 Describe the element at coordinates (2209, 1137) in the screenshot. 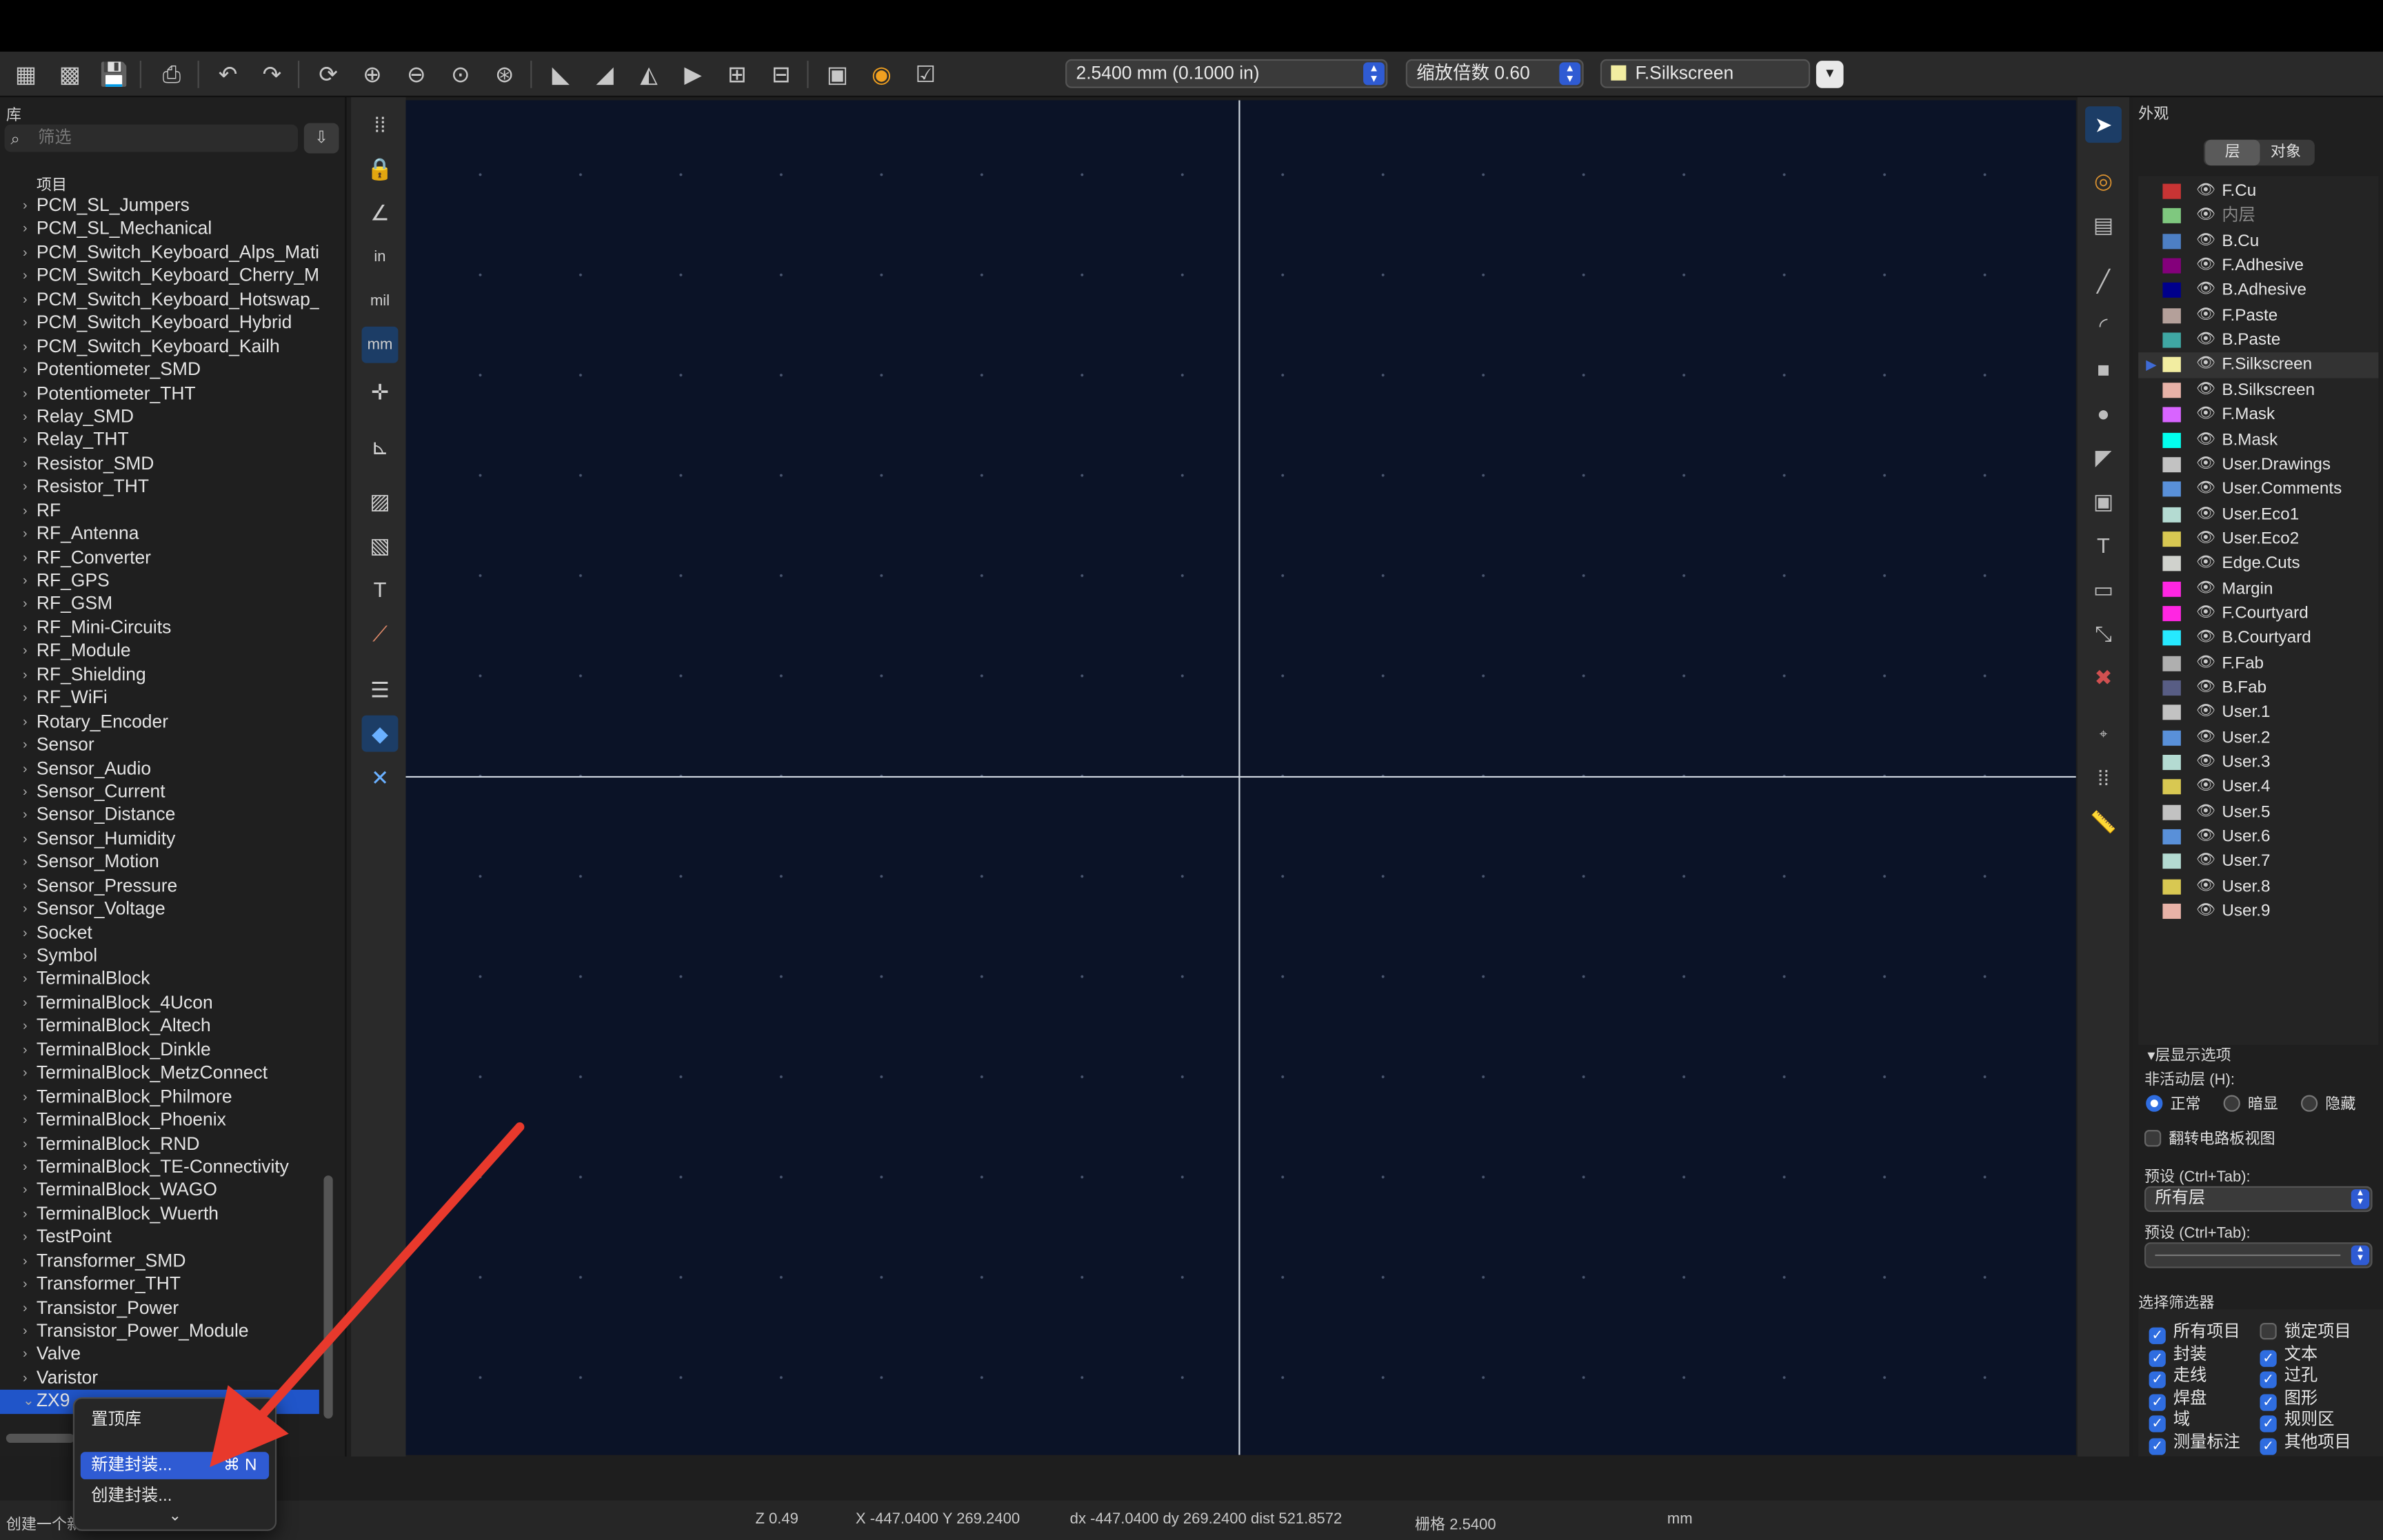

I see `flip-board-checkbox: 翻转电路板视图` at that location.